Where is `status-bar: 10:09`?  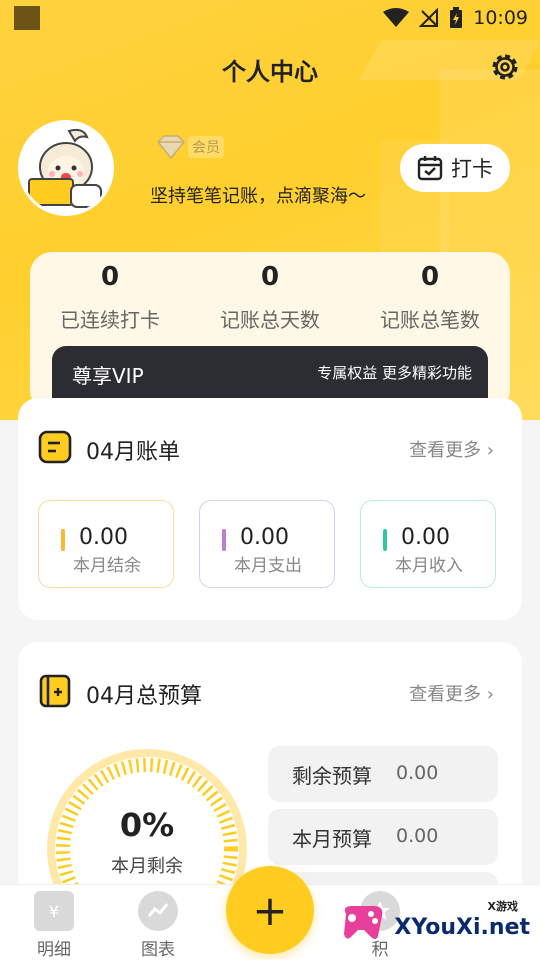 status-bar: 10:09 is located at coordinates (270, 18).